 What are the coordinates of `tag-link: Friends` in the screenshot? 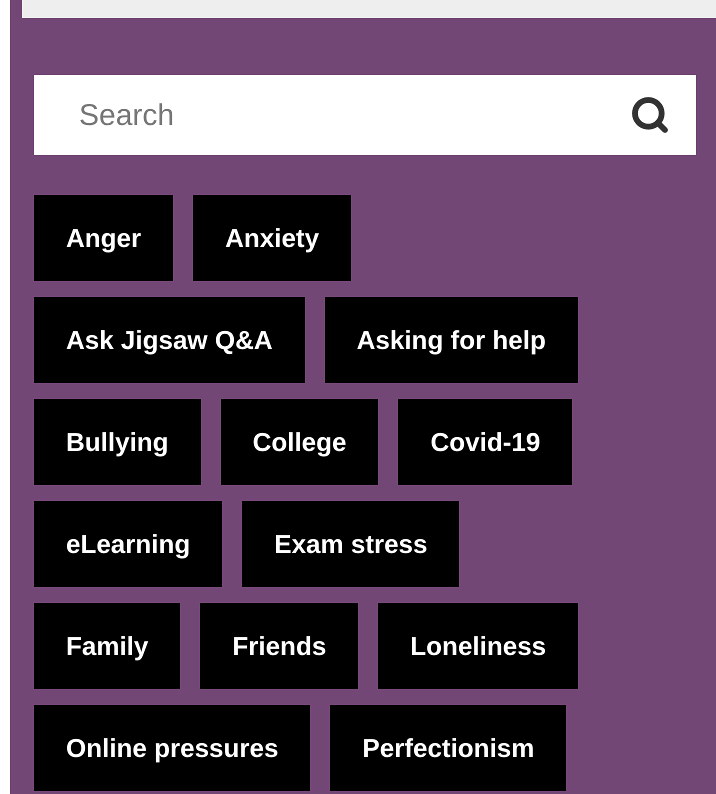 It's located at (279, 646).